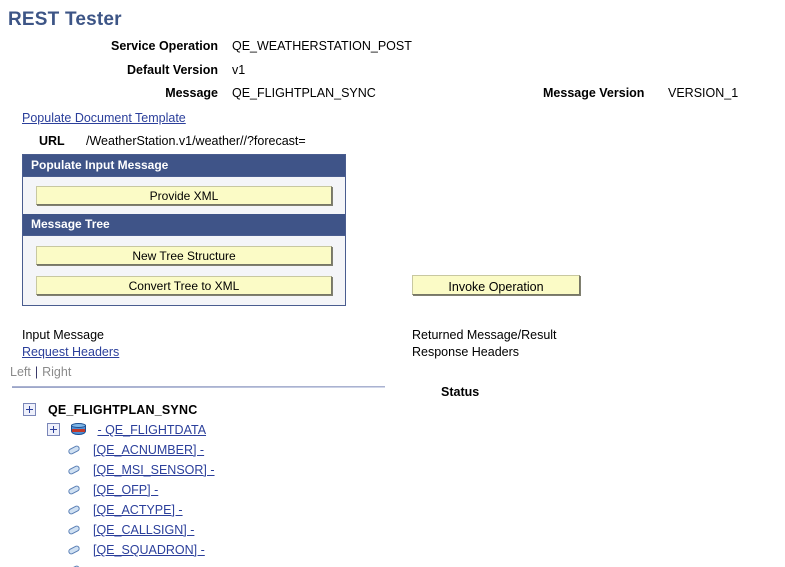 This screenshot has width=785, height=567. What do you see at coordinates (63, 335) in the screenshot?
I see `input-message-label: Input Message` at bounding box center [63, 335].